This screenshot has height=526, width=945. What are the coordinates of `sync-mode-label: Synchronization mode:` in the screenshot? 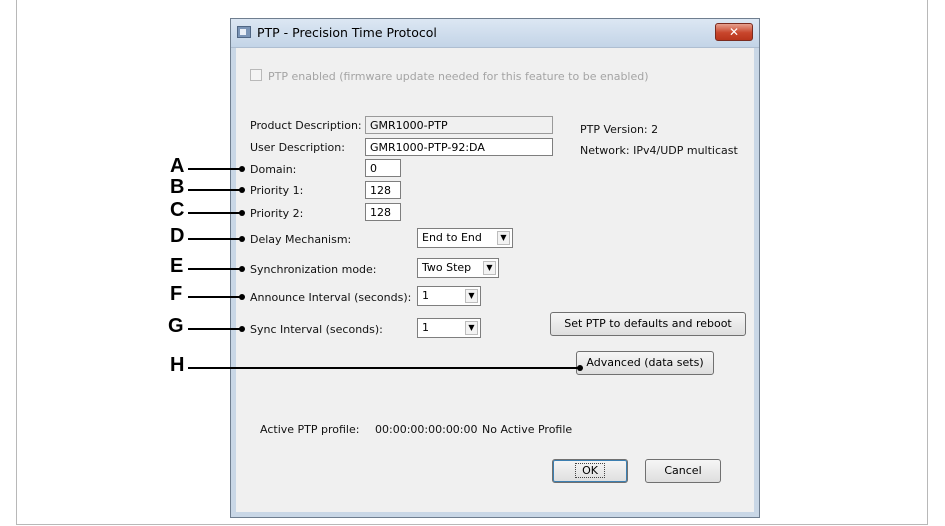 It's located at (313, 269).